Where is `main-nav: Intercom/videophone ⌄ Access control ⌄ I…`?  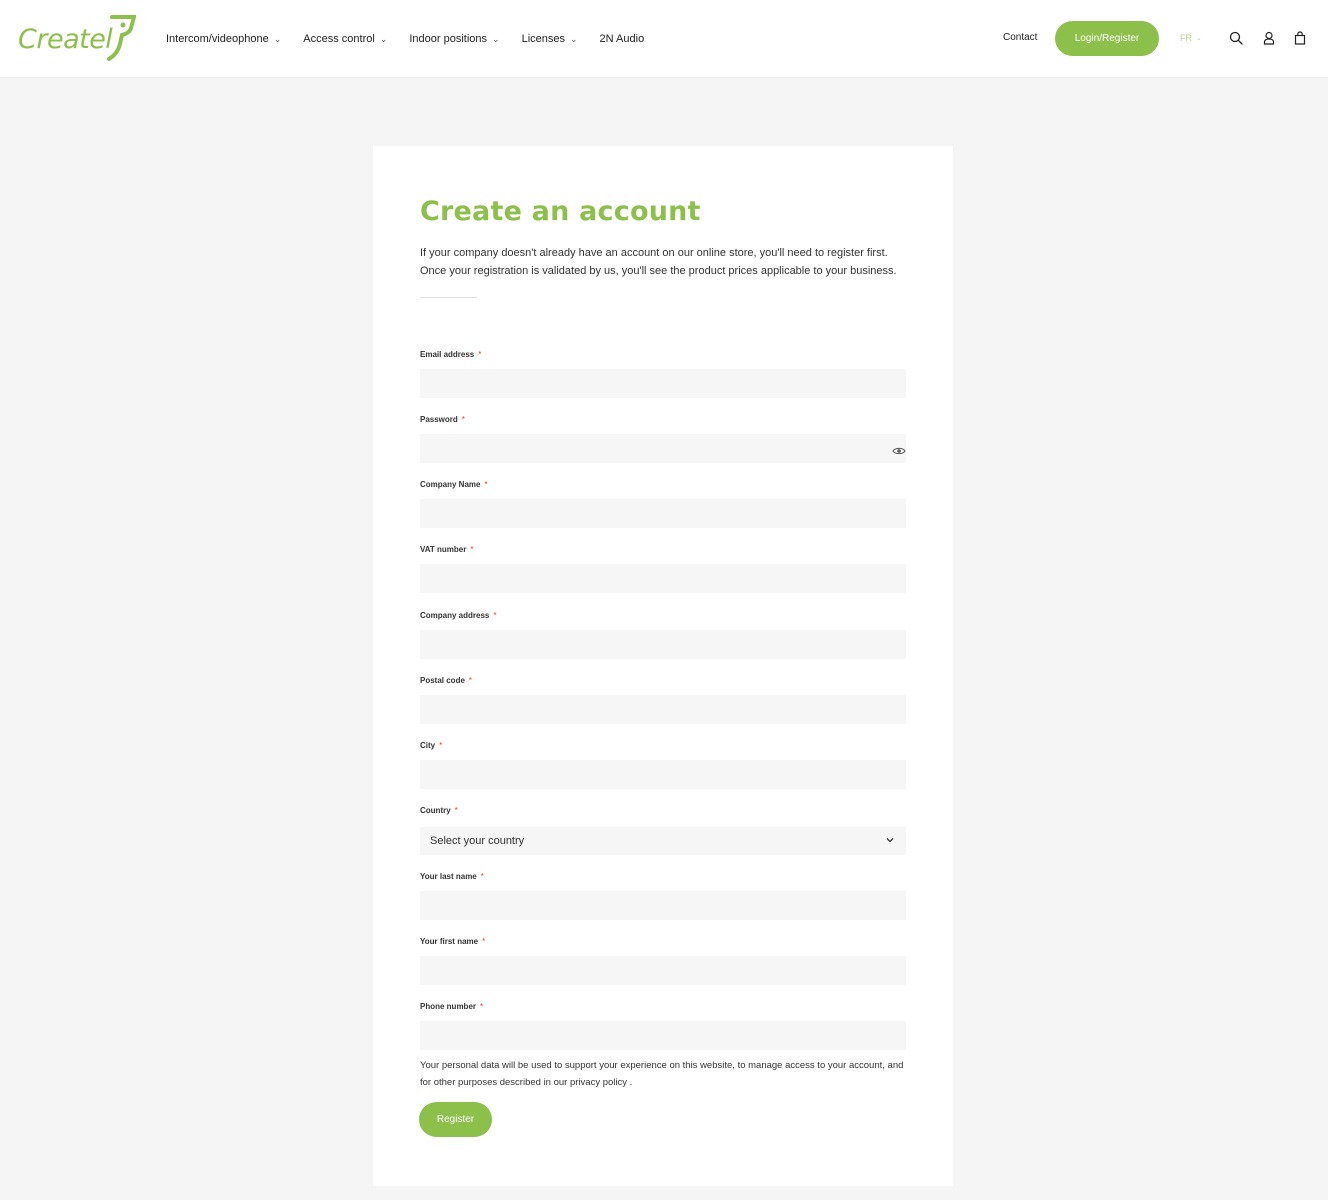 main-nav: Intercom/videophone ⌄ Access control ⌄ I… is located at coordinates (416, 39).